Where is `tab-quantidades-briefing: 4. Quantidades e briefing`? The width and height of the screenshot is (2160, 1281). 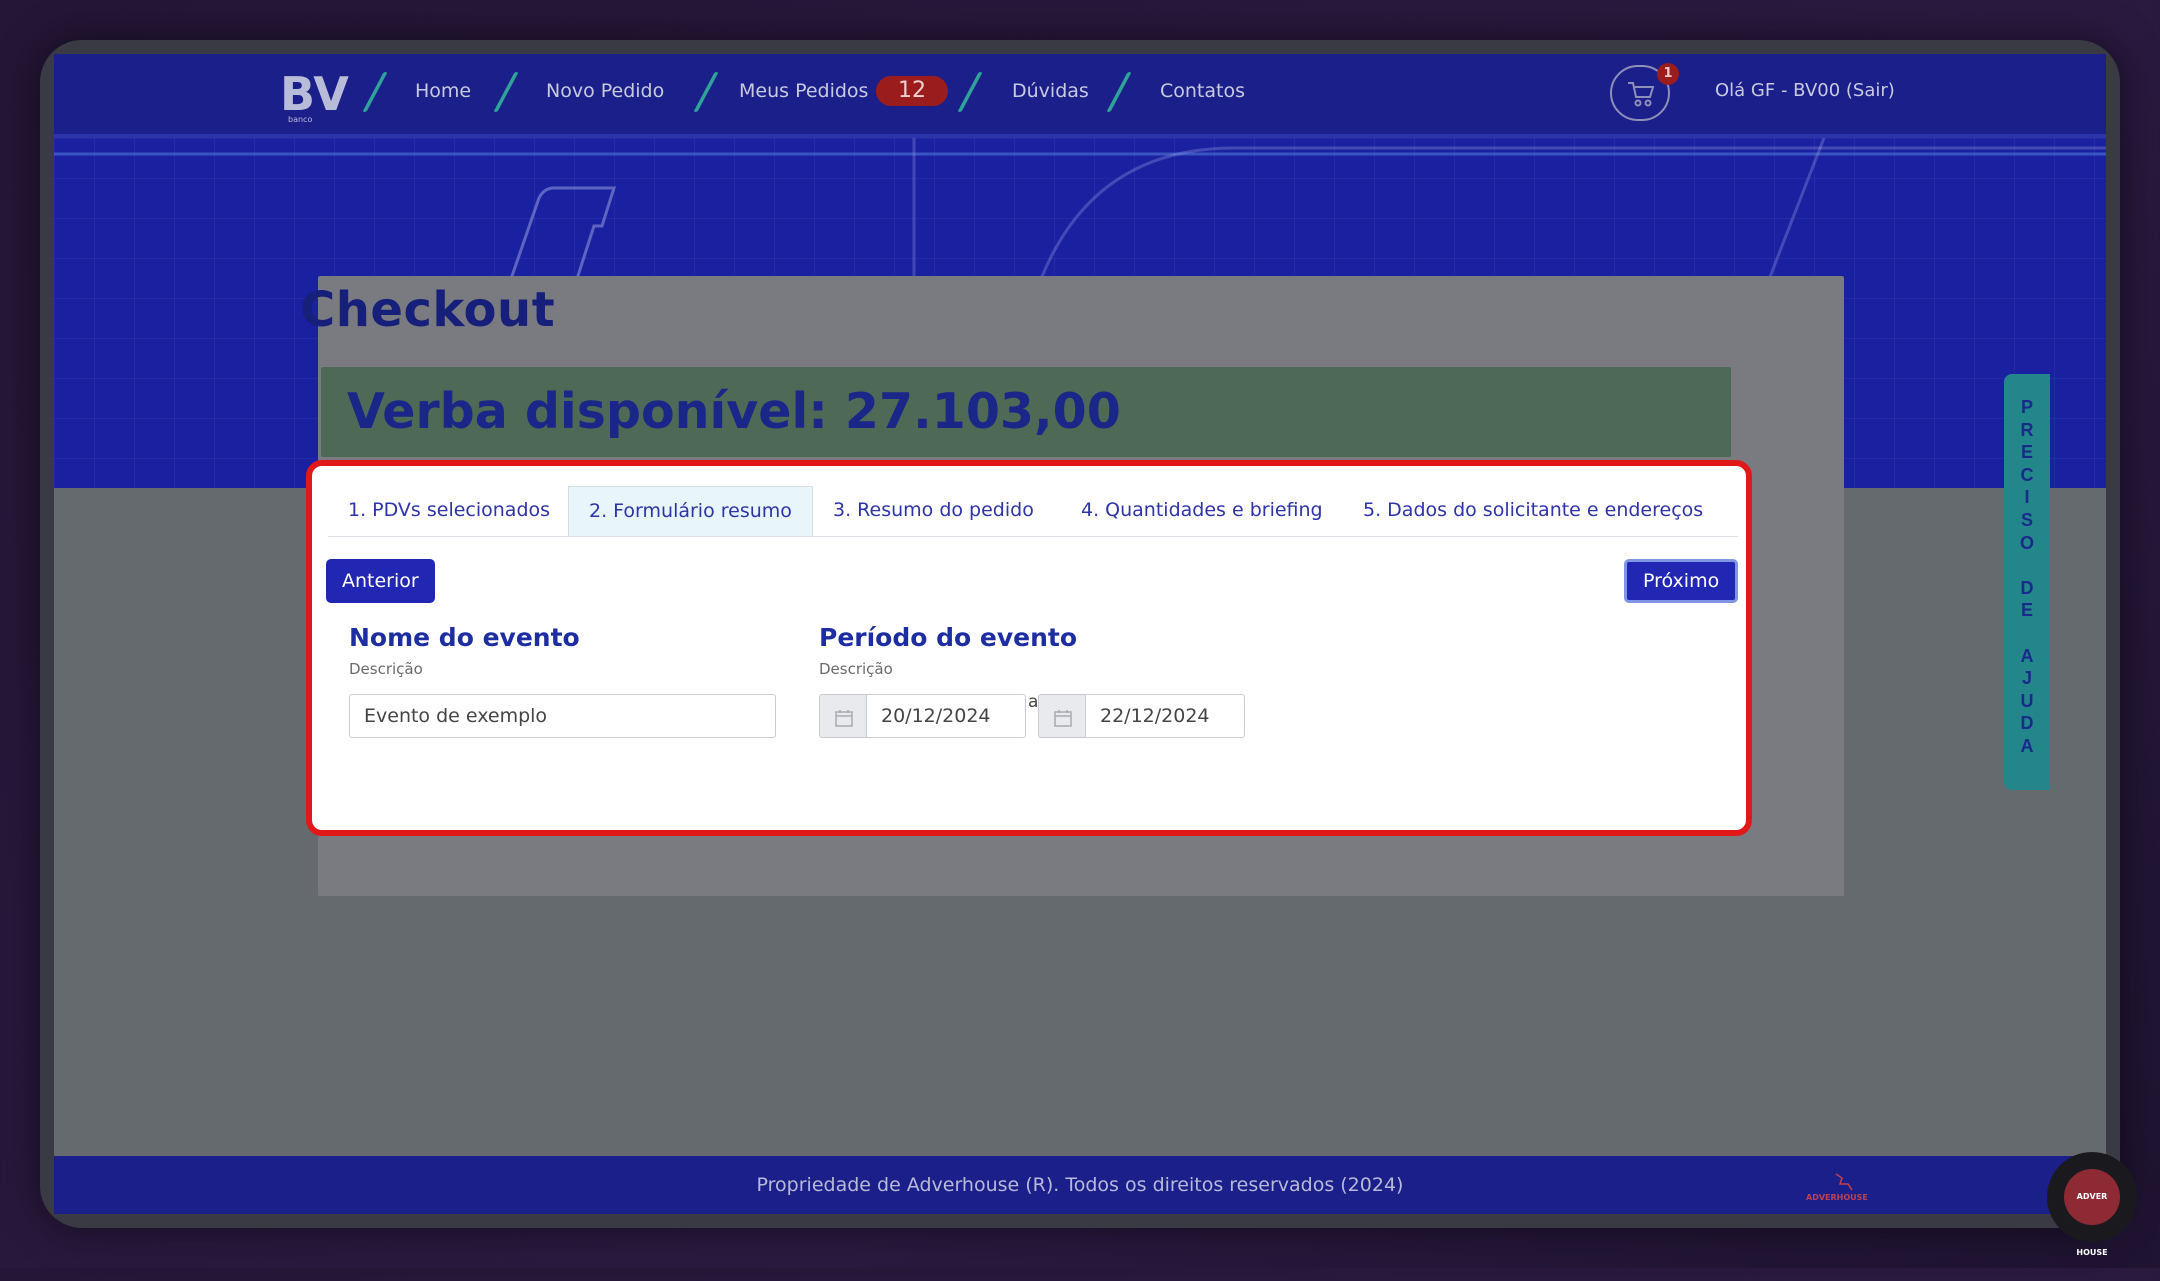 tab-quantidades-briefing: 4. Quantidades e briefing is located at coordinates (1202, 510).